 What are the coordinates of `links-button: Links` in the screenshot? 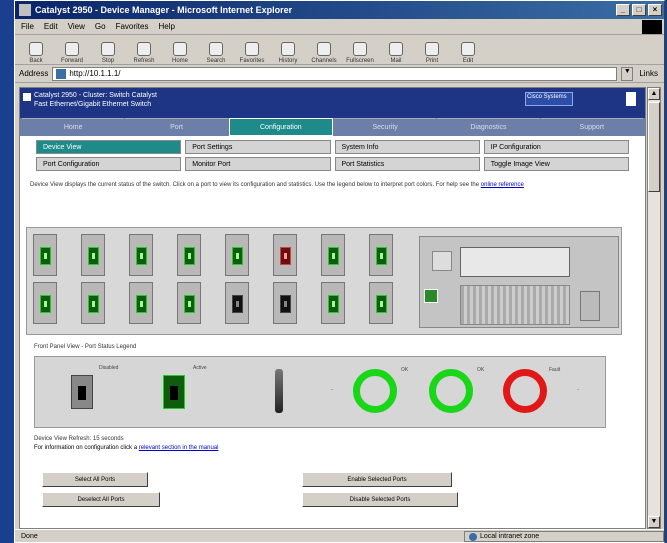 It's located at (648, 73).